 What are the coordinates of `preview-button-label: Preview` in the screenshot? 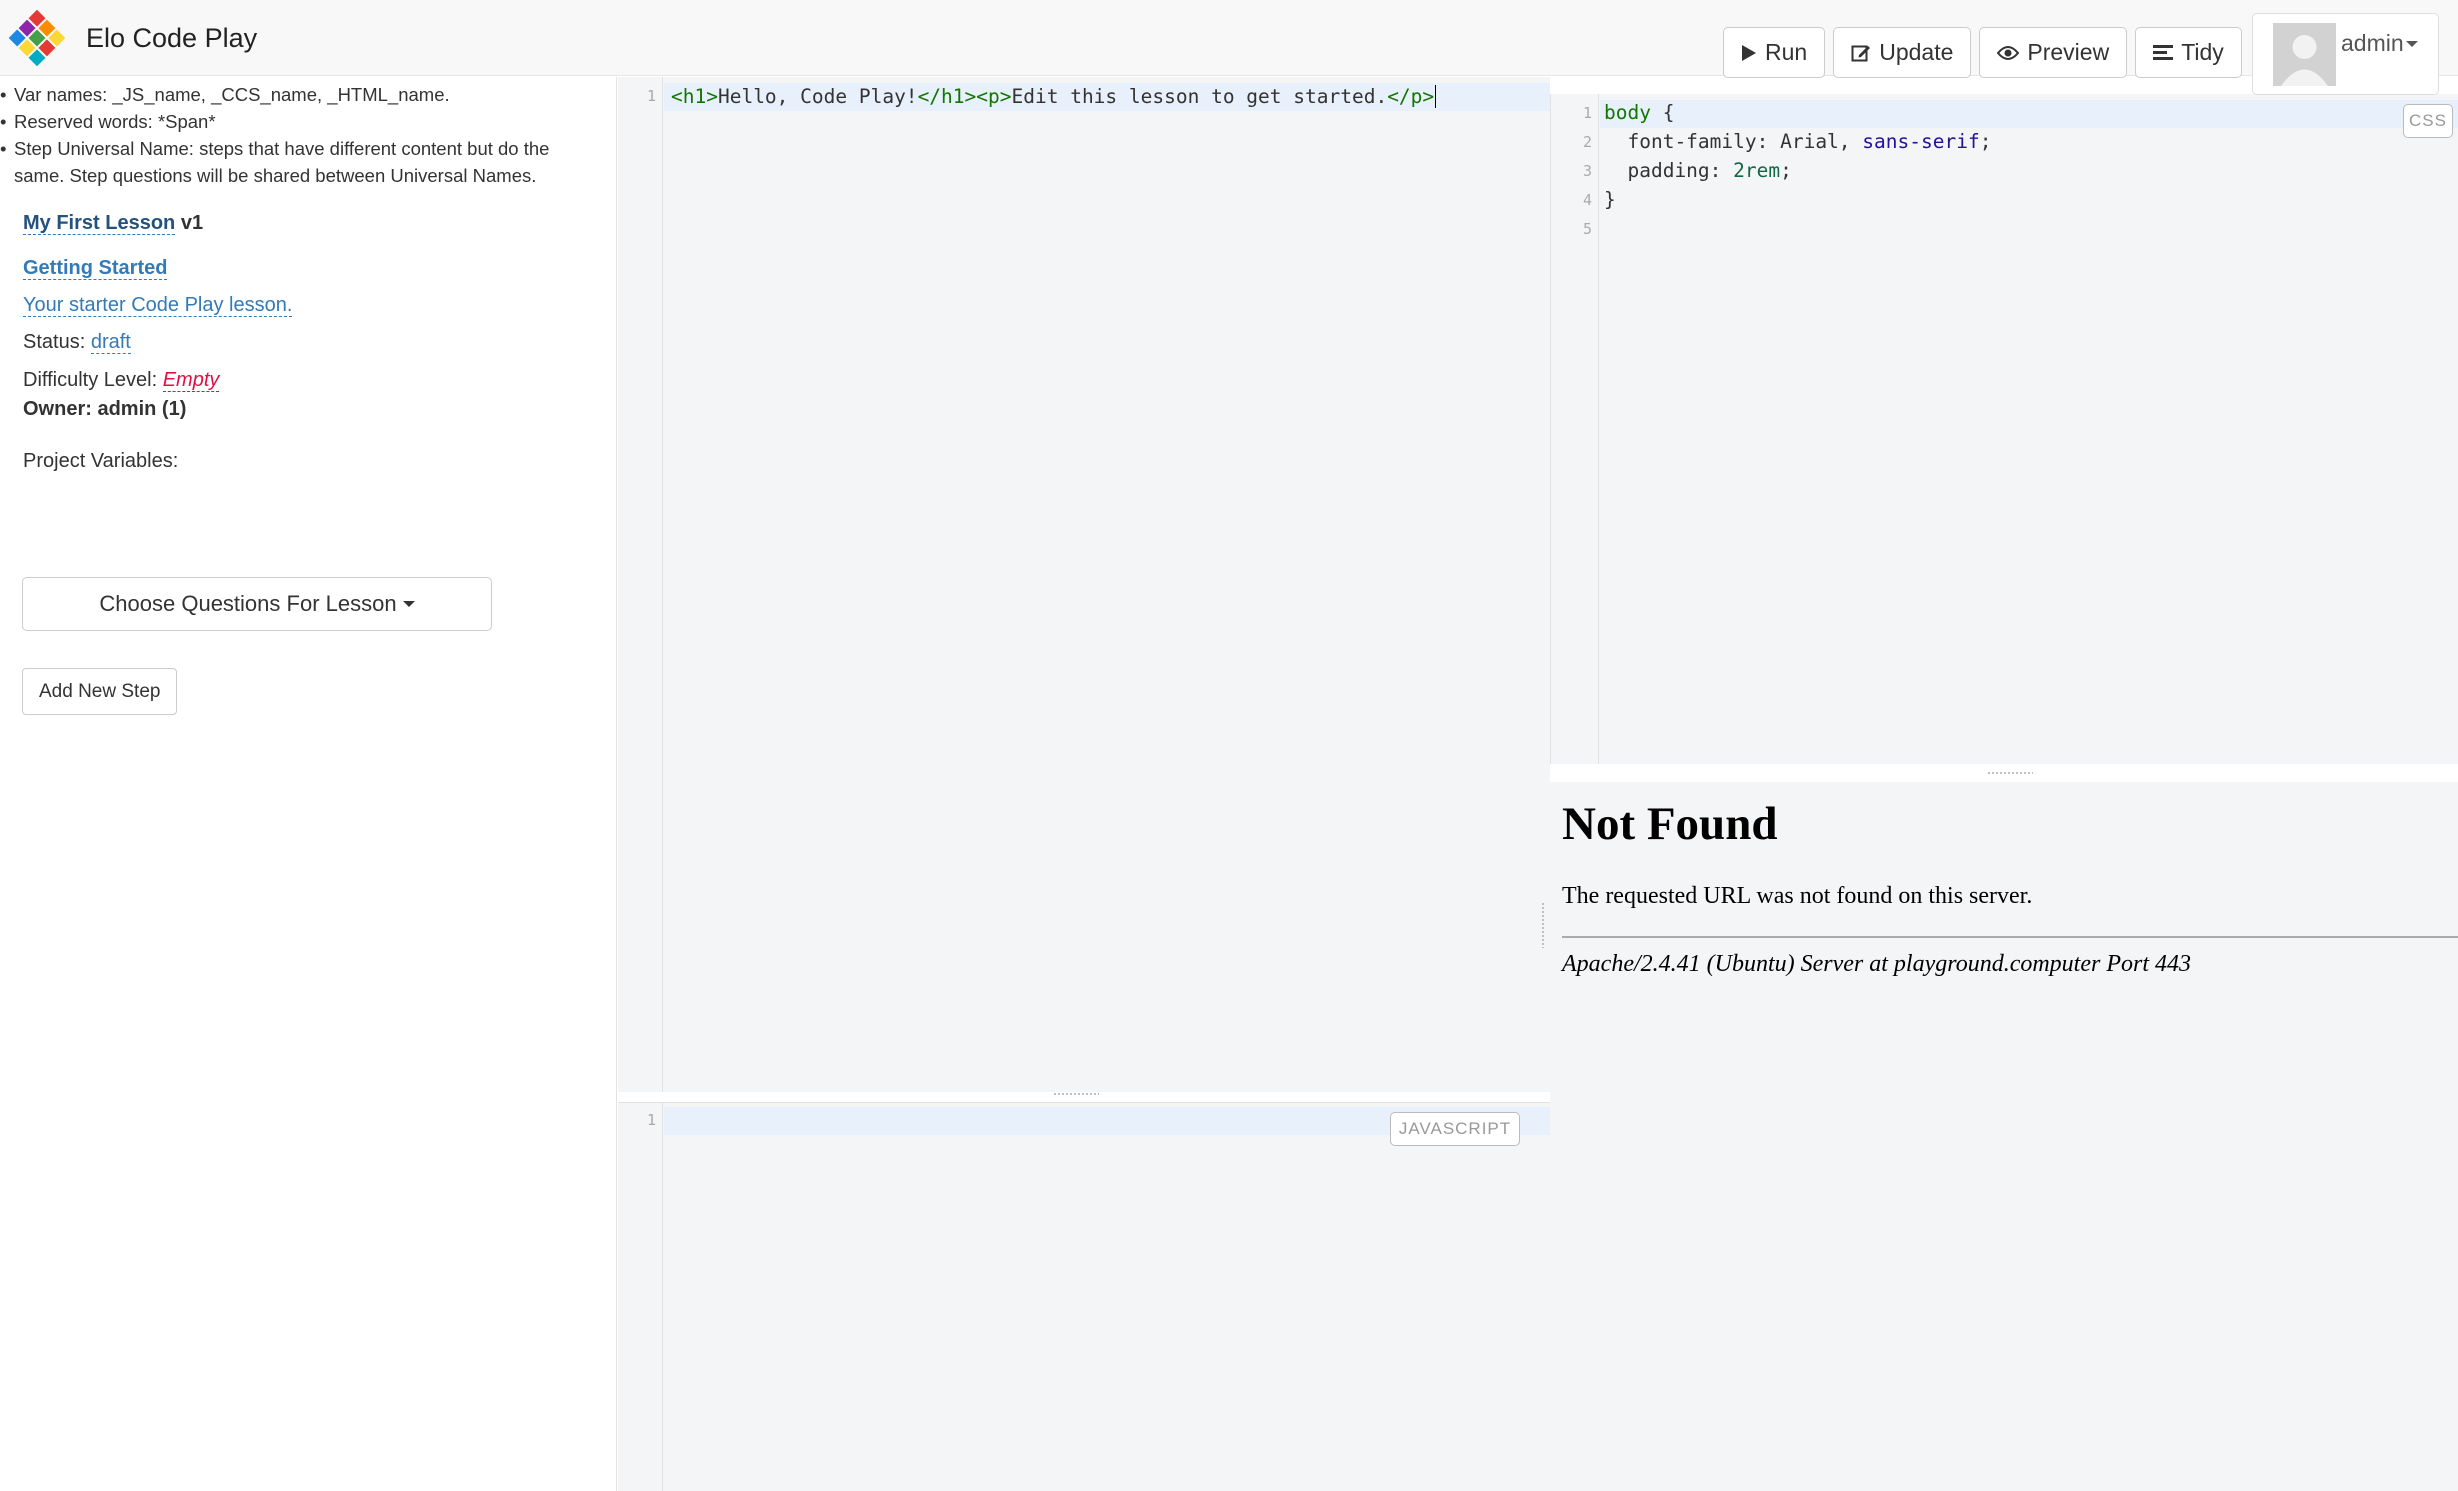 It's located at (2068, 52).